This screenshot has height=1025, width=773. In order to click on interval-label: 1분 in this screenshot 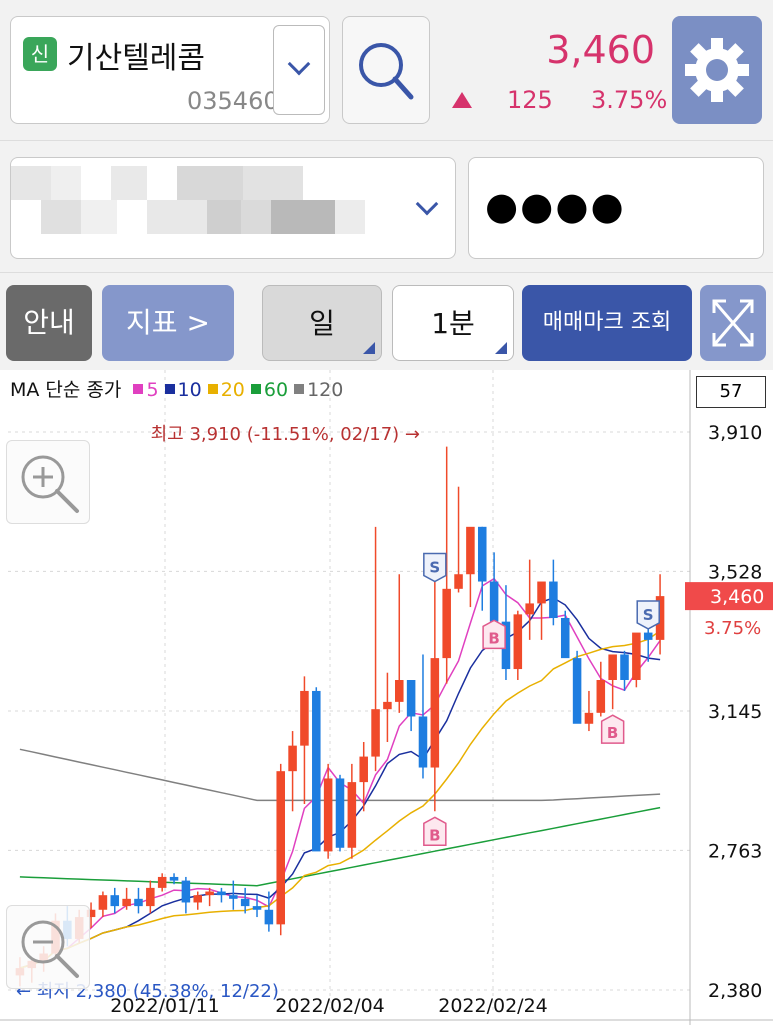, I will do `click(453, 323)`.